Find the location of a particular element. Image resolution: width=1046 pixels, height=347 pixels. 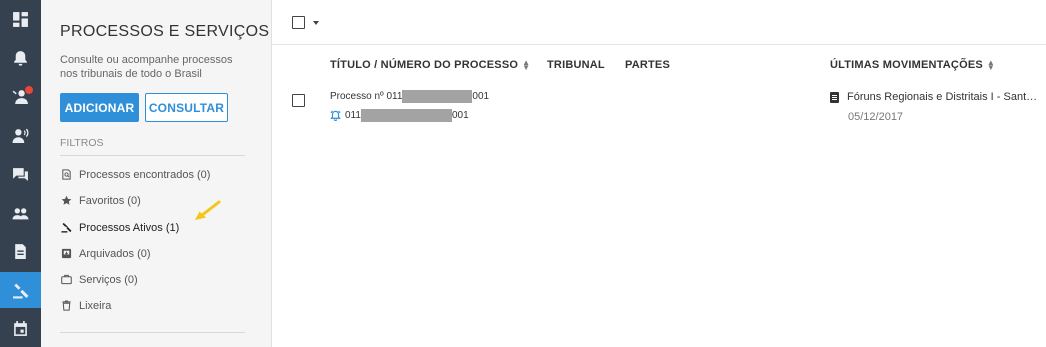

user-voice-icon is located at coordinates (20, 135).